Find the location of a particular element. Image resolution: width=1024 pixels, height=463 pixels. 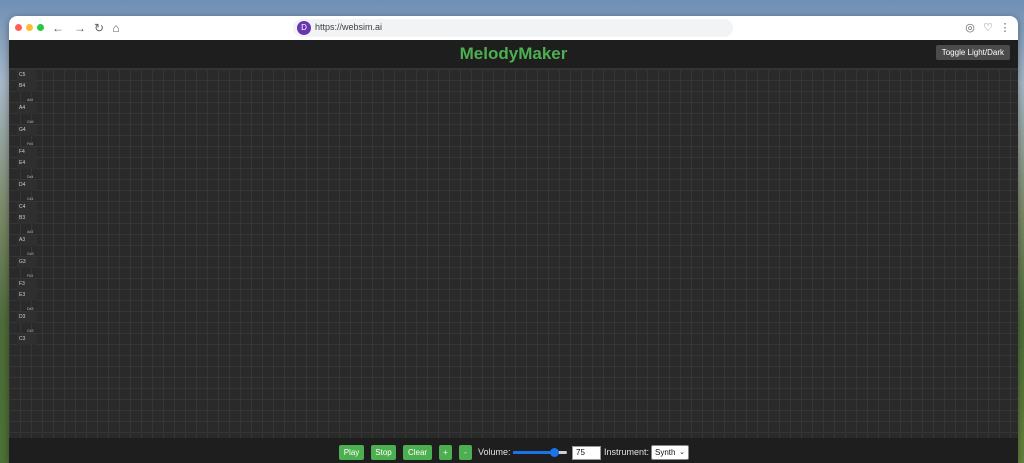

piano-key-label: D4 is located at coordinates (22, 185).